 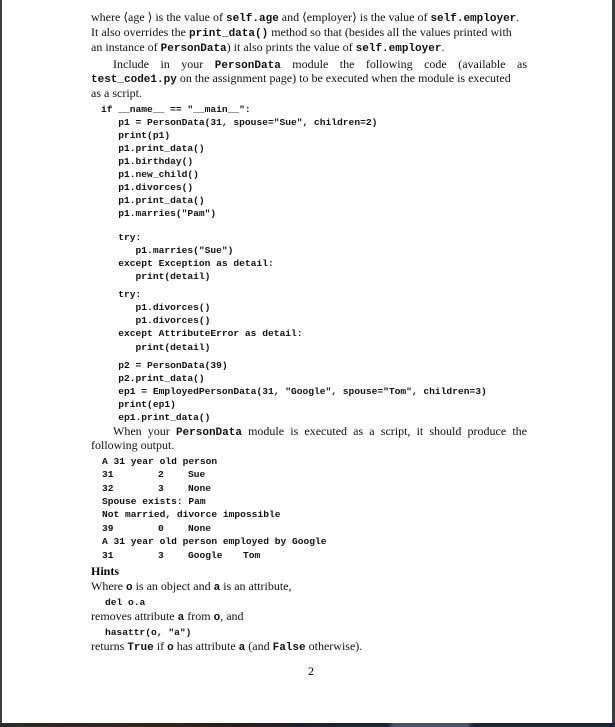 I want to click on para2-line3: as a script., so click(x=116, y=93).